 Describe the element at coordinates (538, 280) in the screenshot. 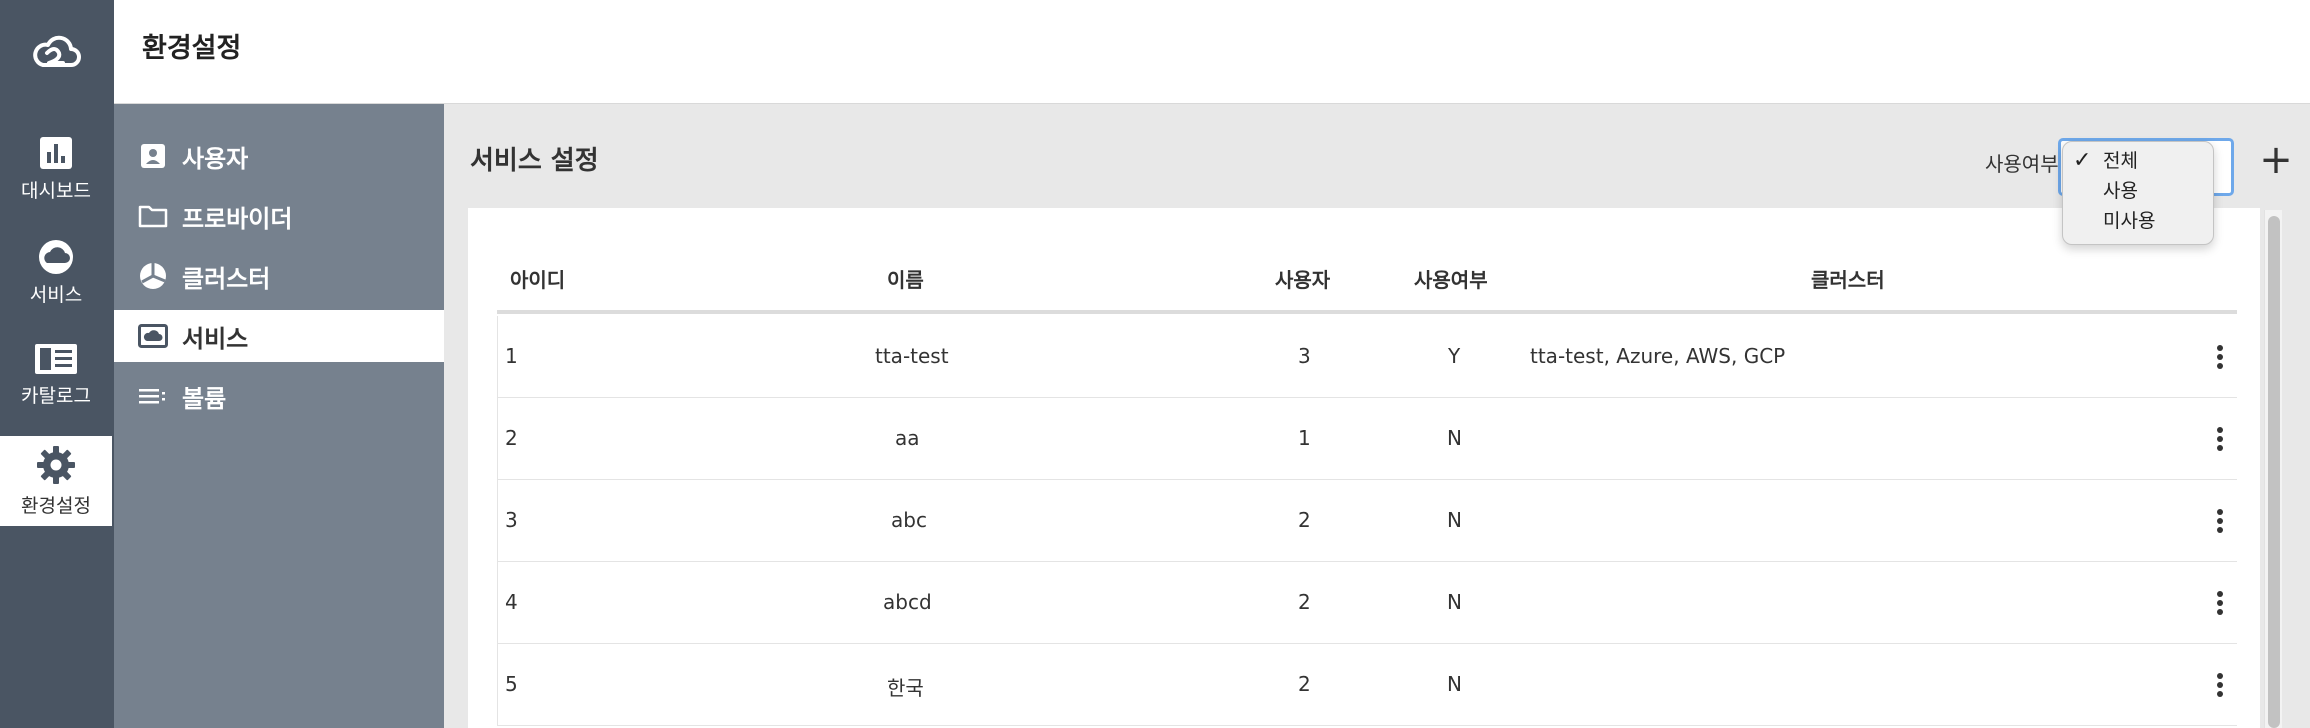

I see `column-header-id: 아이디` at that location.